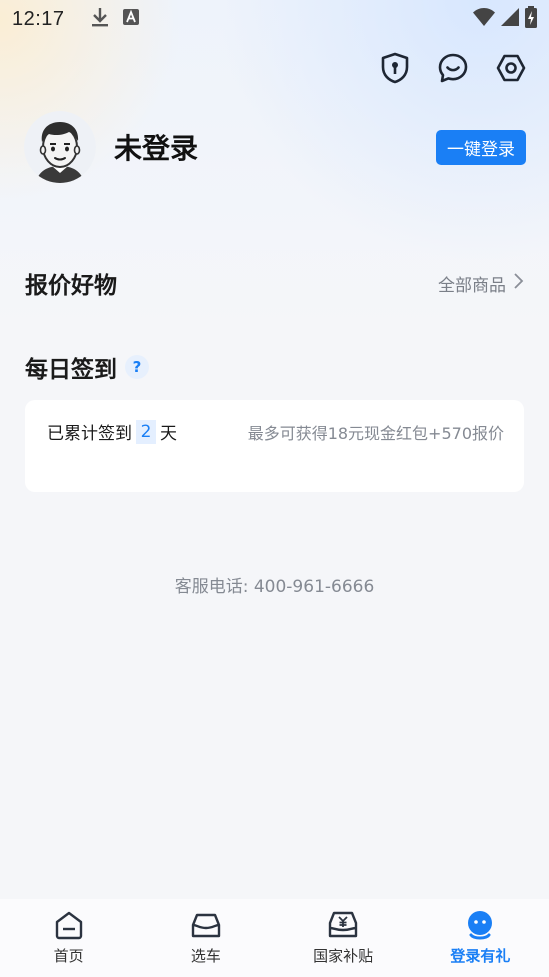 The height and width of the screenshot is (977, 549). What do you see at coordinates (71, 286) in the screenshot?
I see `goods-section-title: 报价好物` at bounding box center [71, 286].